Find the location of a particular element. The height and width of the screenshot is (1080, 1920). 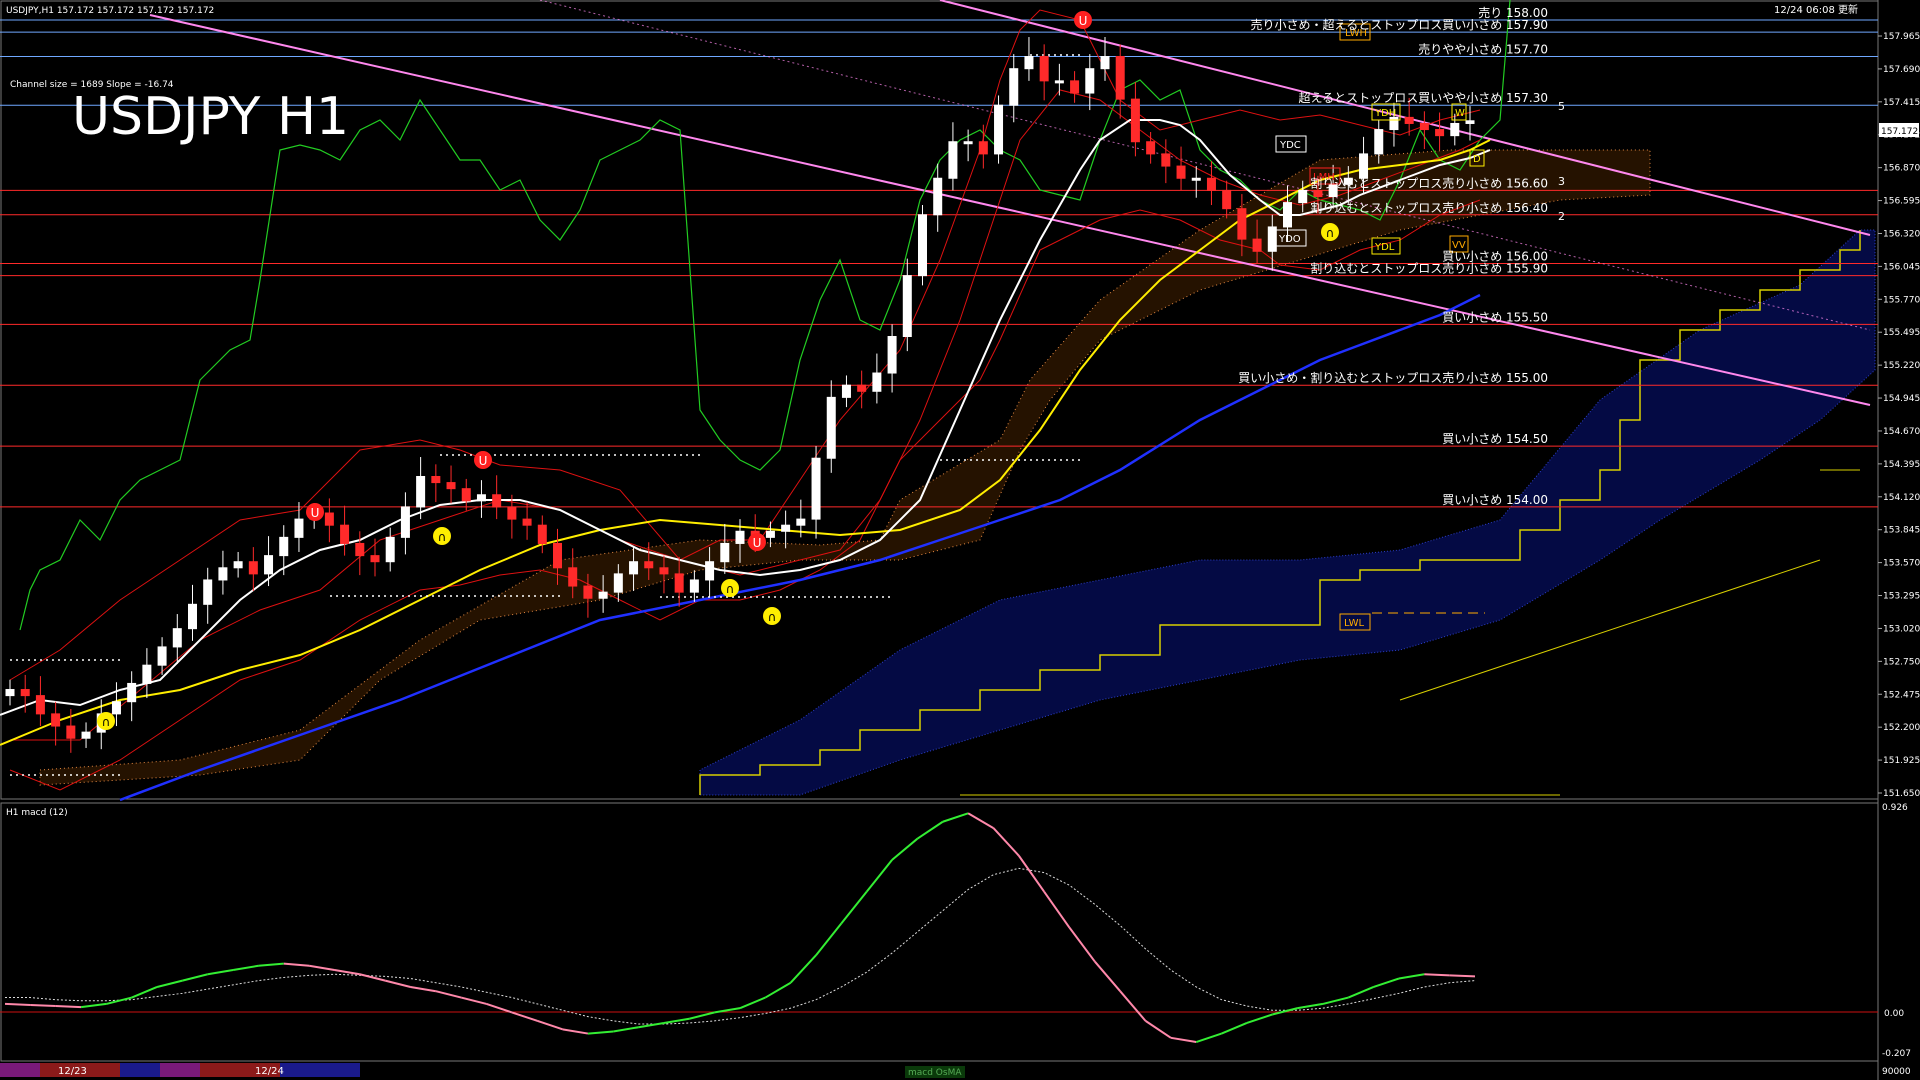

price-tick-label: 154.120 is located at coordinates (1901, 498).